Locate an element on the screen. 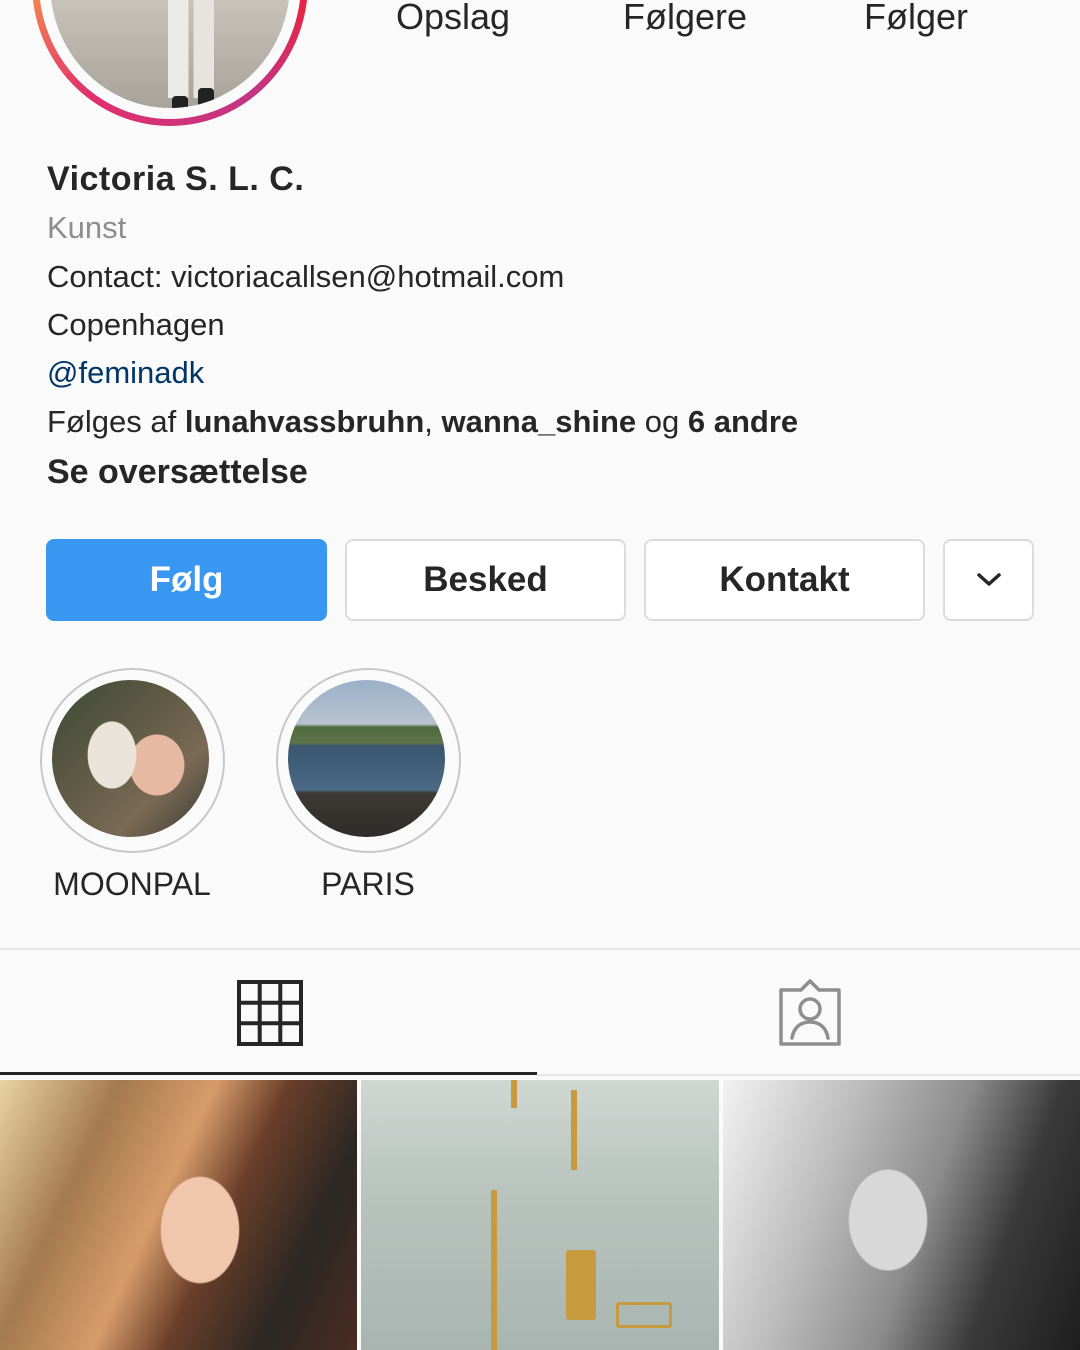 This screenshot has width=1080, height=1350. avatar-photo is located at coordinates (170, 54).